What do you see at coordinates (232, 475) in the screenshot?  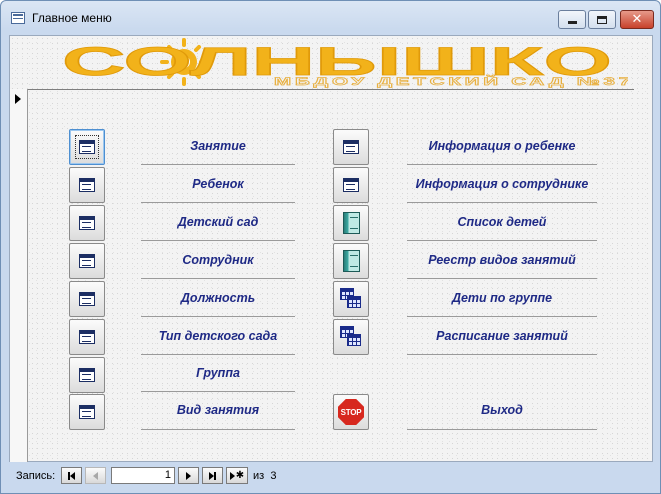 I see `new-record-icon` at bounding box center [232, 475].